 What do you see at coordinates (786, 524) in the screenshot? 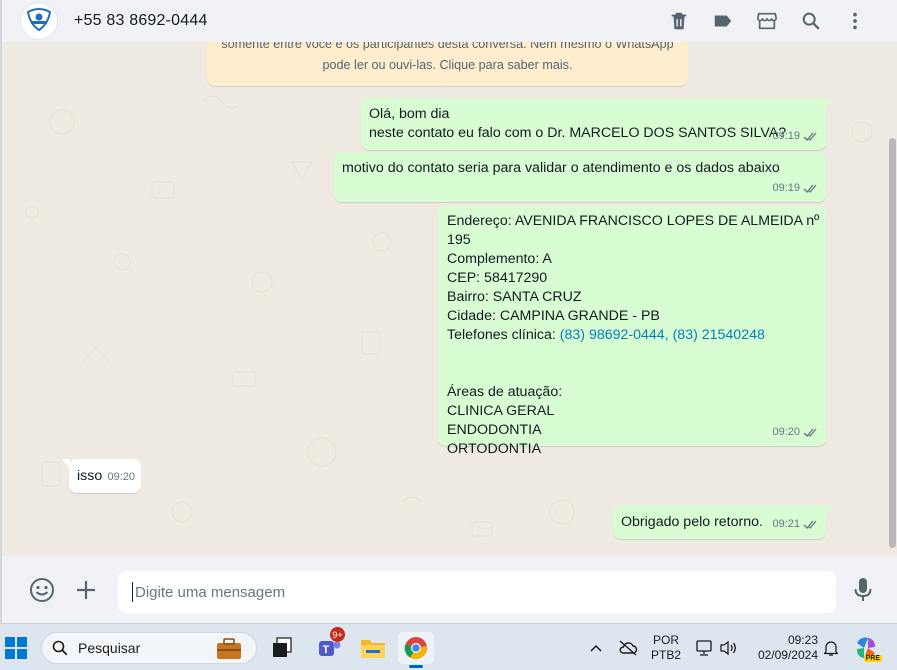
I see `message-time: 09:21` at bounding box center [786, 524].